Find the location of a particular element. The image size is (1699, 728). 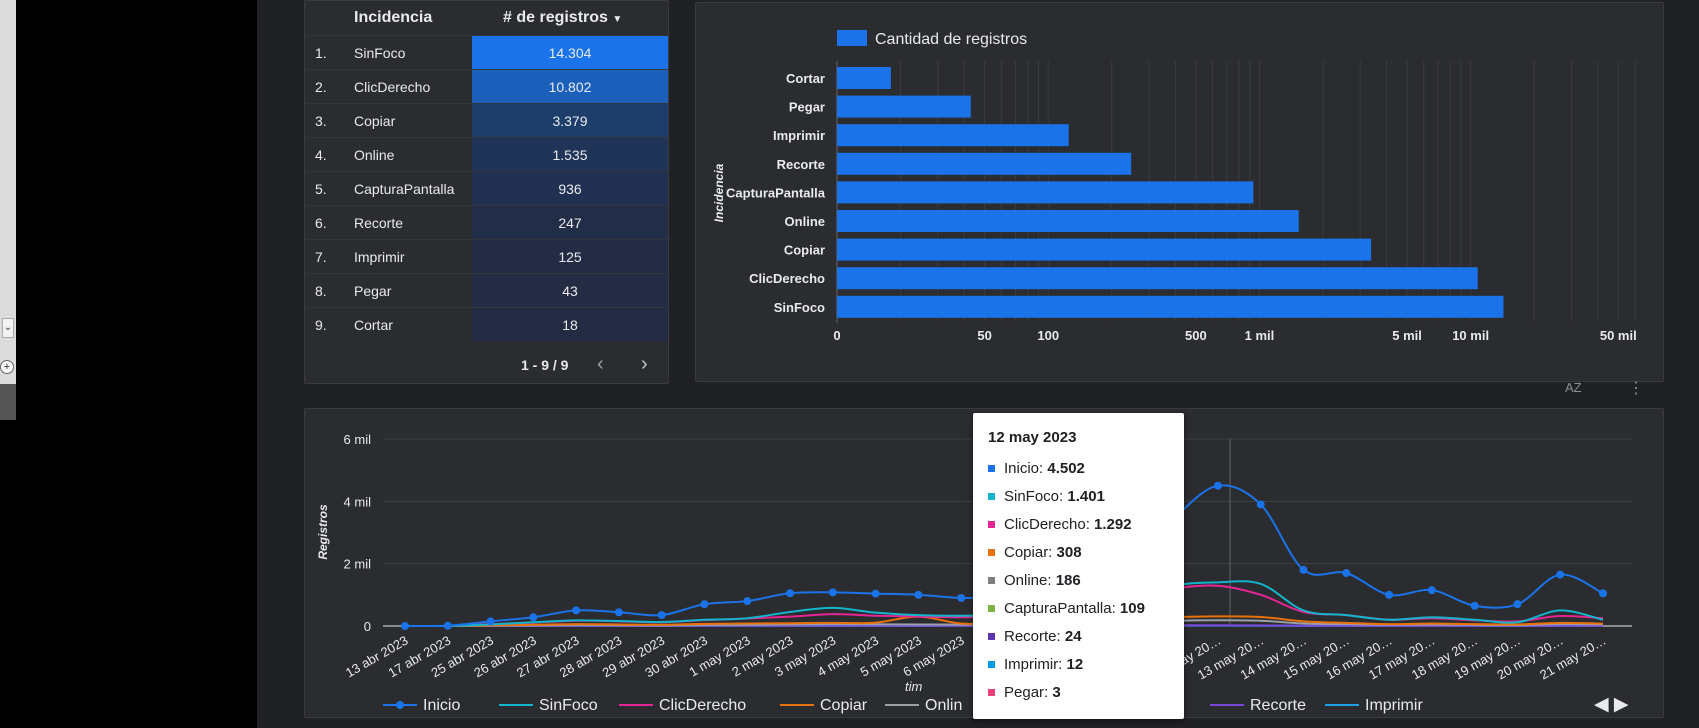

legend-item: ClicDerecho is located at coordinates (702, 705).